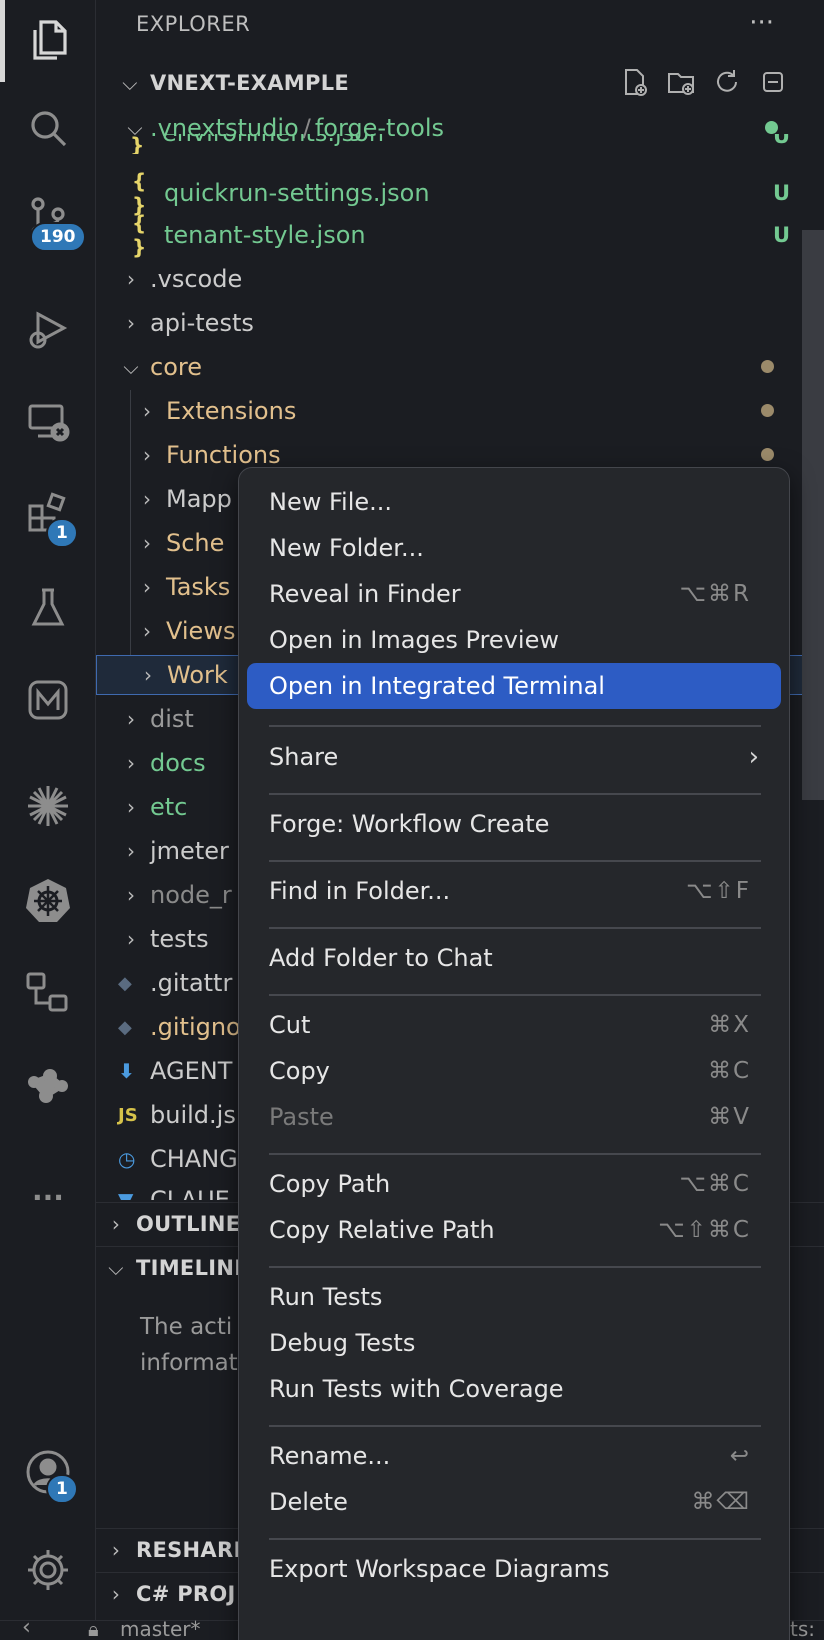 The height and width of the screenshot is (1640, 824). What do you see at coordinates (514, 1184) in the screenshot?
I see `menu-copy-path: Copy Path ⌥⌘C` at bounding box center [514, 1184].